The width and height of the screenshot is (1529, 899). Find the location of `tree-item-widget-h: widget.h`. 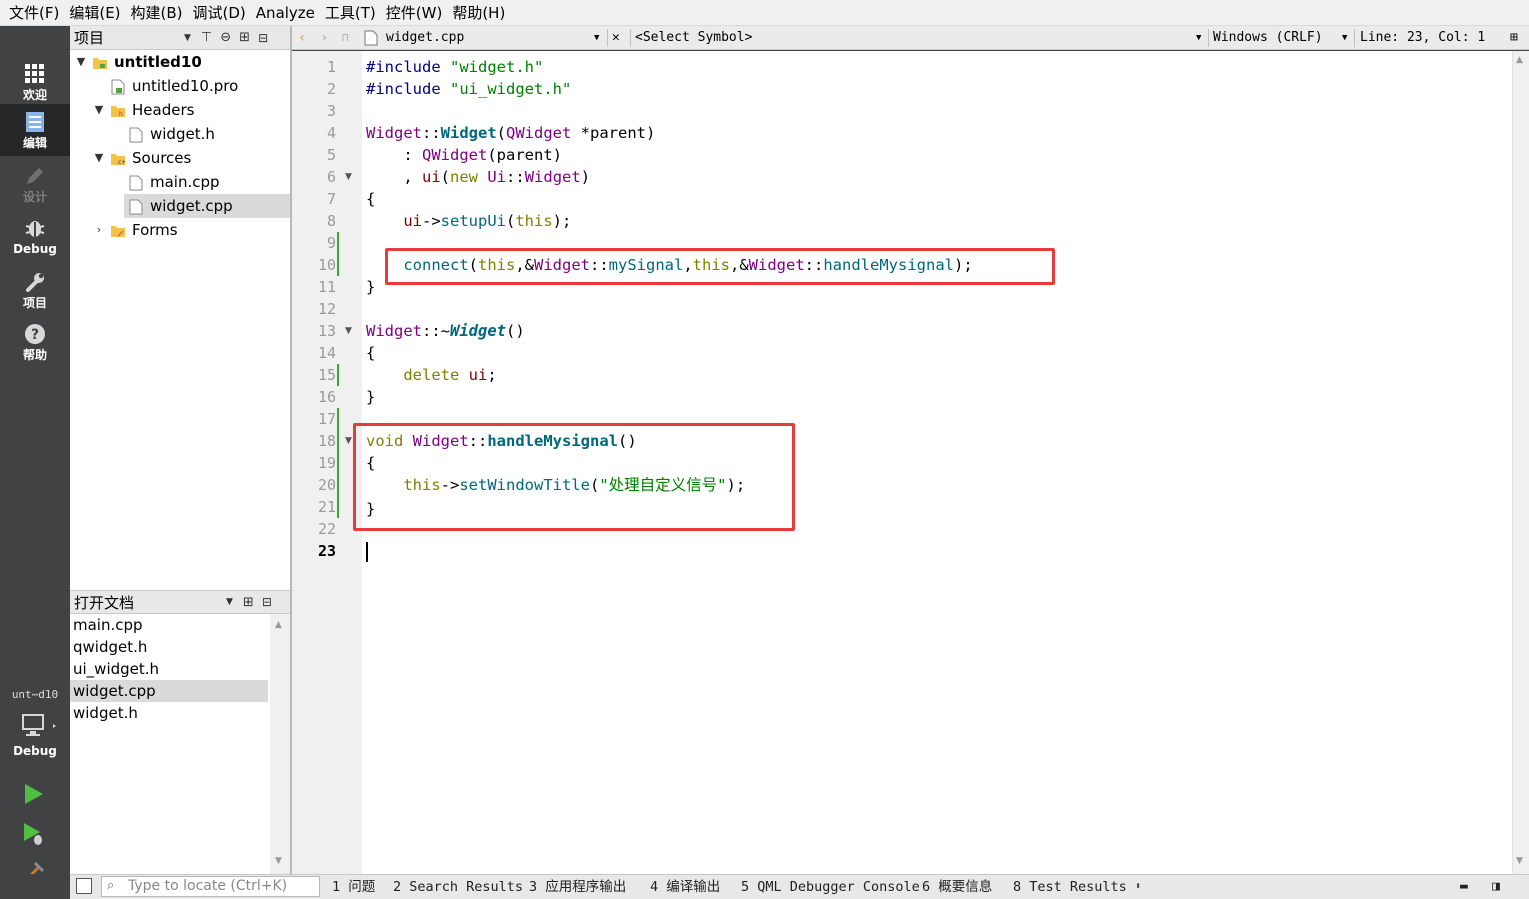

tree-item-widget-h: widget.h is located at coordinates (209, 134).